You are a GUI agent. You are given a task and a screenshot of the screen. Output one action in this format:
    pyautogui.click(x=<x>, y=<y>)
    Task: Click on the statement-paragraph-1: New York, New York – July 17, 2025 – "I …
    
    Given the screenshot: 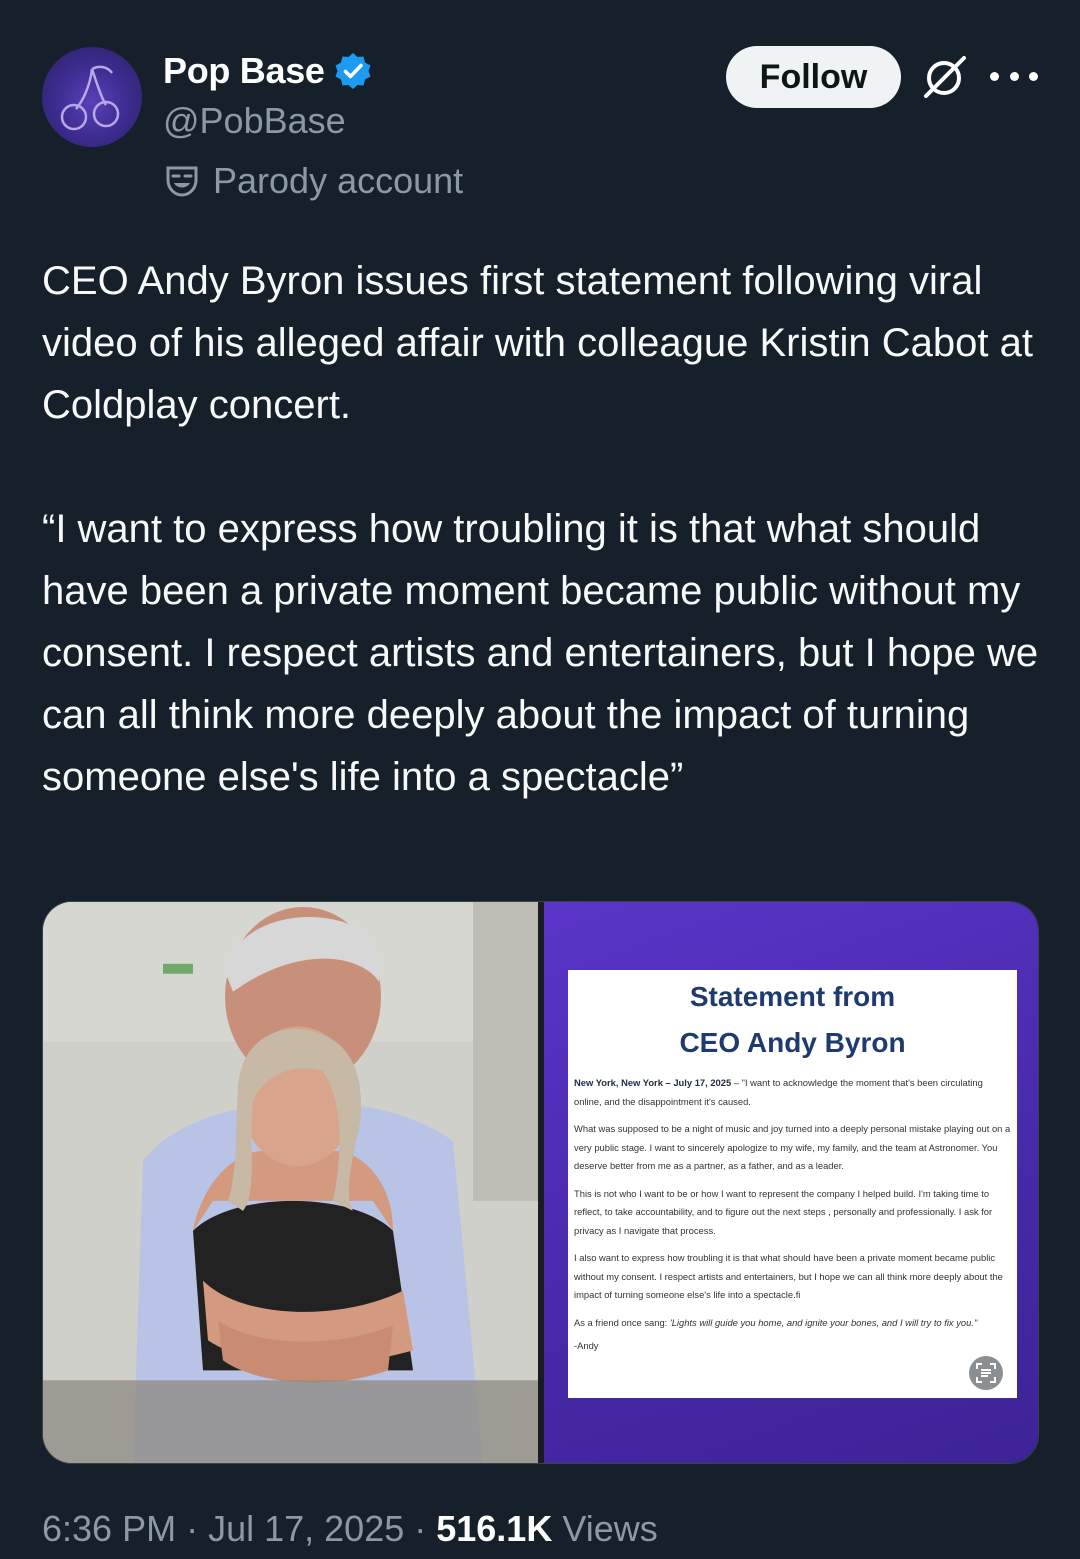 What is the action you would take?
    pyautogui.click(x=792, y=1092)
    